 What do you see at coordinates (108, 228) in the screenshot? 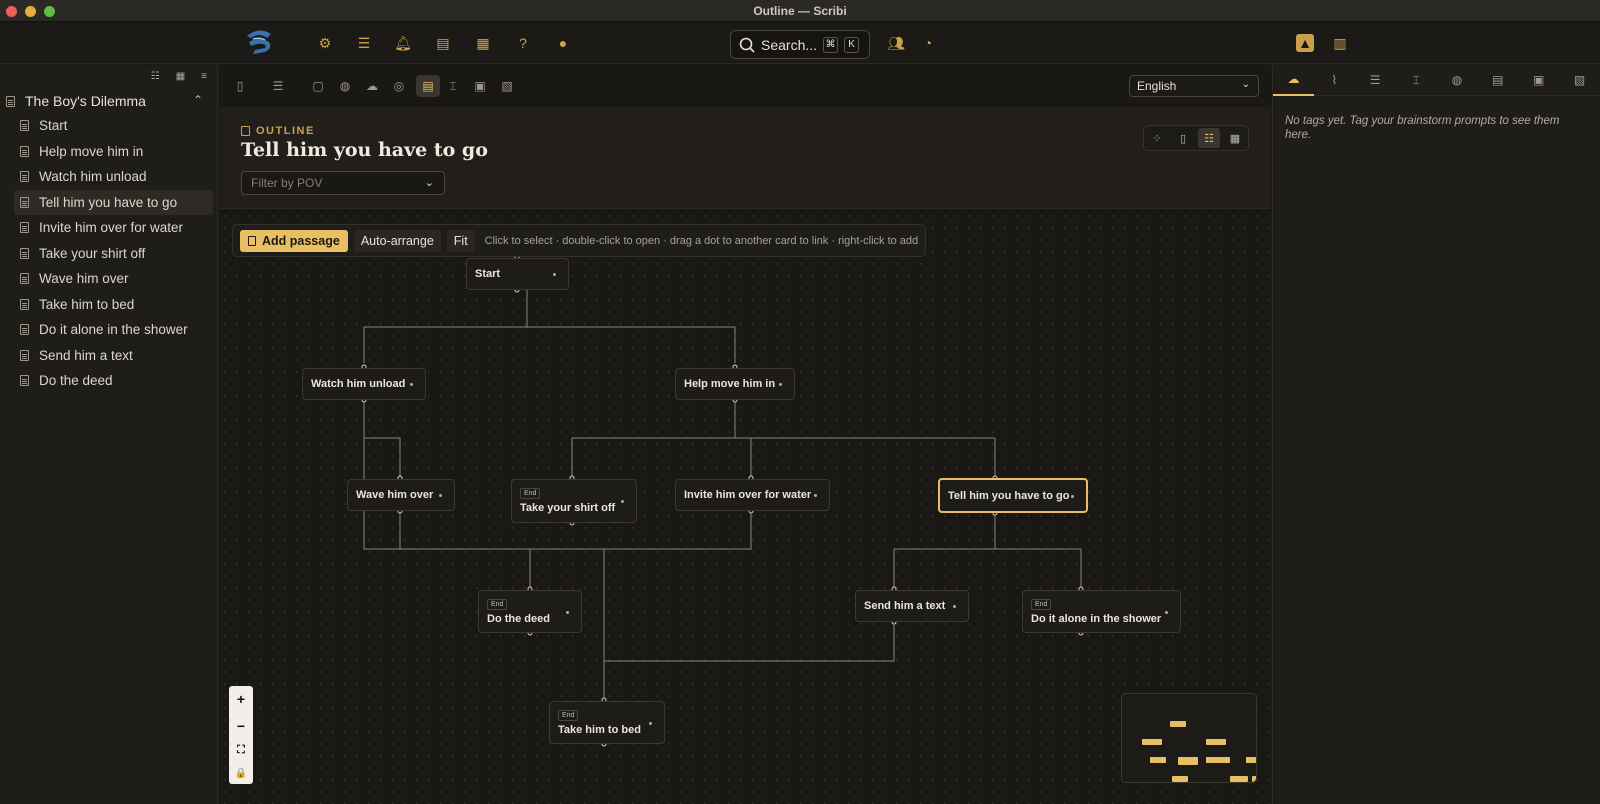
I see `sidebar-item-invite-him-over: Invite him over for water` at bounding box center [108, 228].